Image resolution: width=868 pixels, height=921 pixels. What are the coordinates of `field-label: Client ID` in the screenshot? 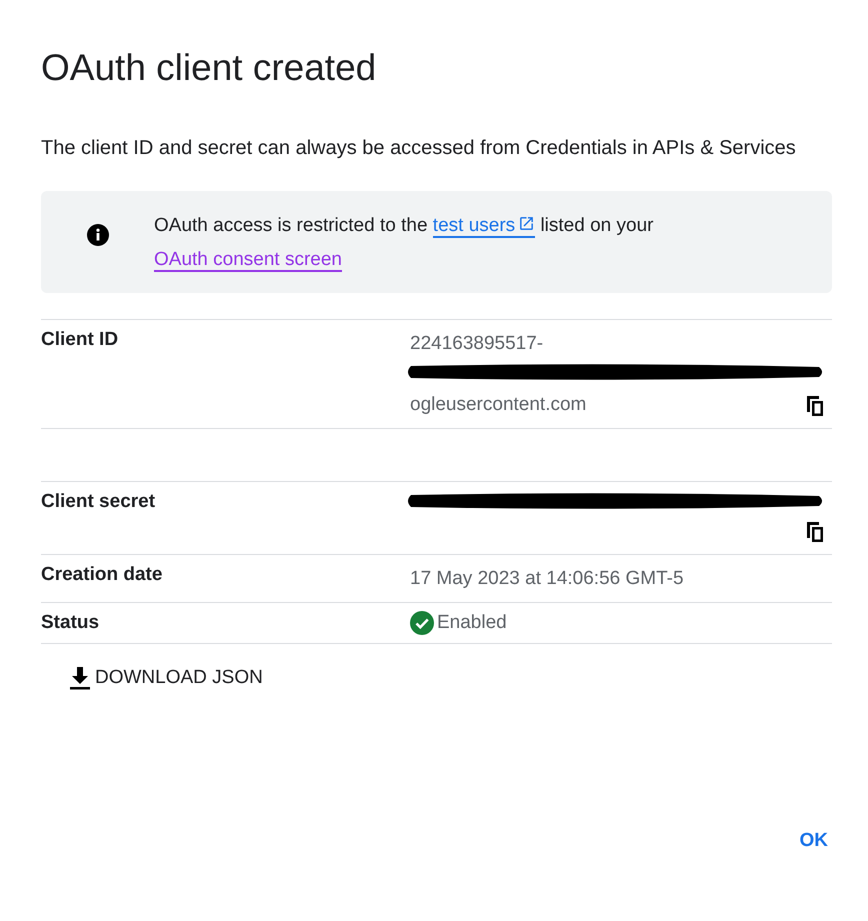 It's located at (80, 340).